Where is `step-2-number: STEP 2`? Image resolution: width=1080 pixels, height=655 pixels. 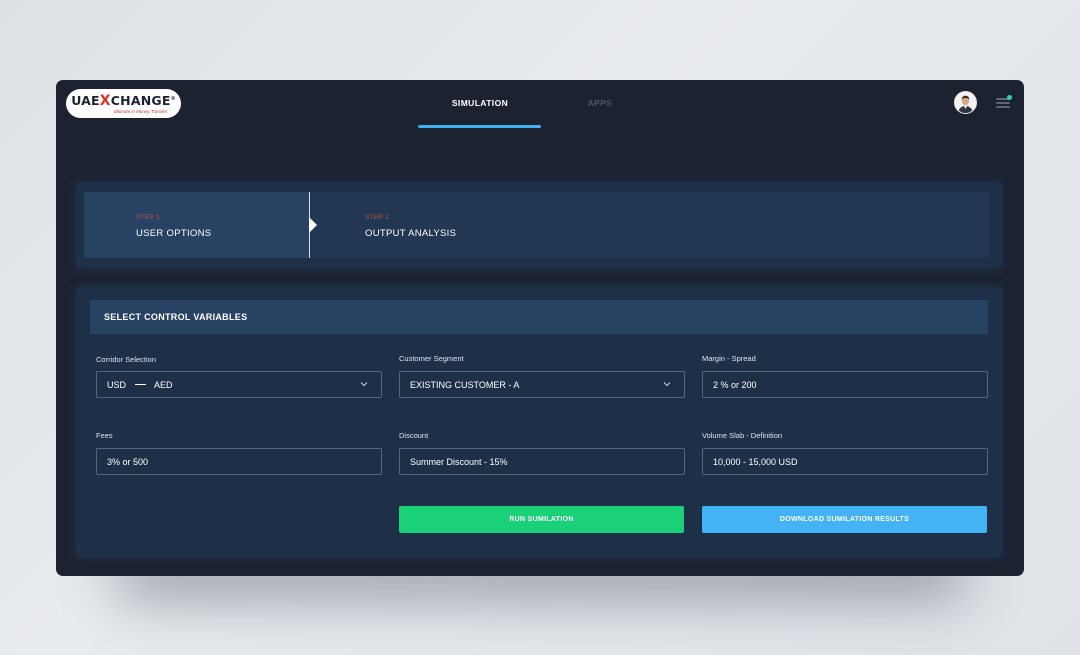
step-2-number: STEP 2 is located at coordinates (377, 217).